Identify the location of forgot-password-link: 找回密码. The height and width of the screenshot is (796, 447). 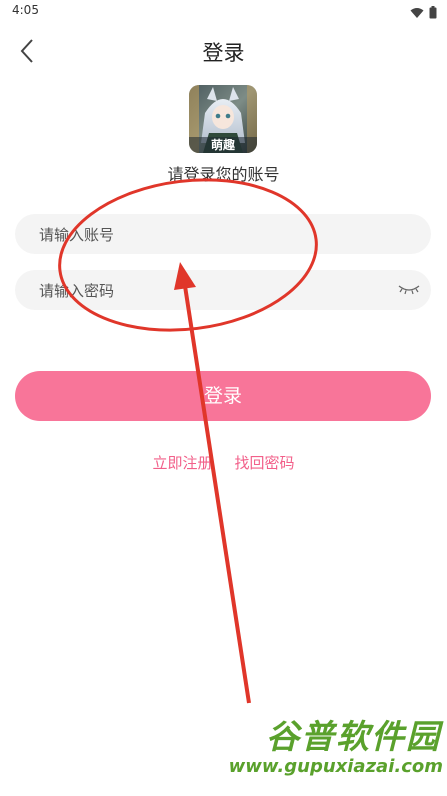
(265, 462).